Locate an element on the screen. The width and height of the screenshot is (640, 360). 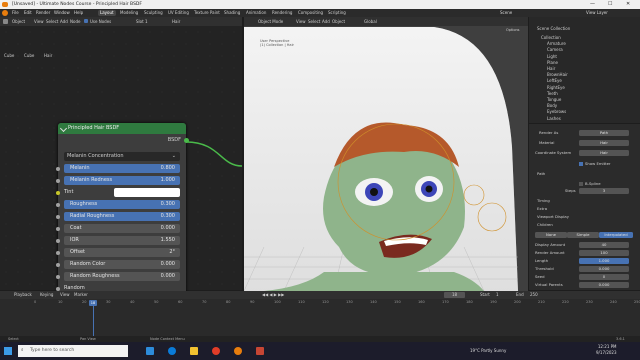
tab-texture-paint: Texture Paint is located at coordinates (207, 13).